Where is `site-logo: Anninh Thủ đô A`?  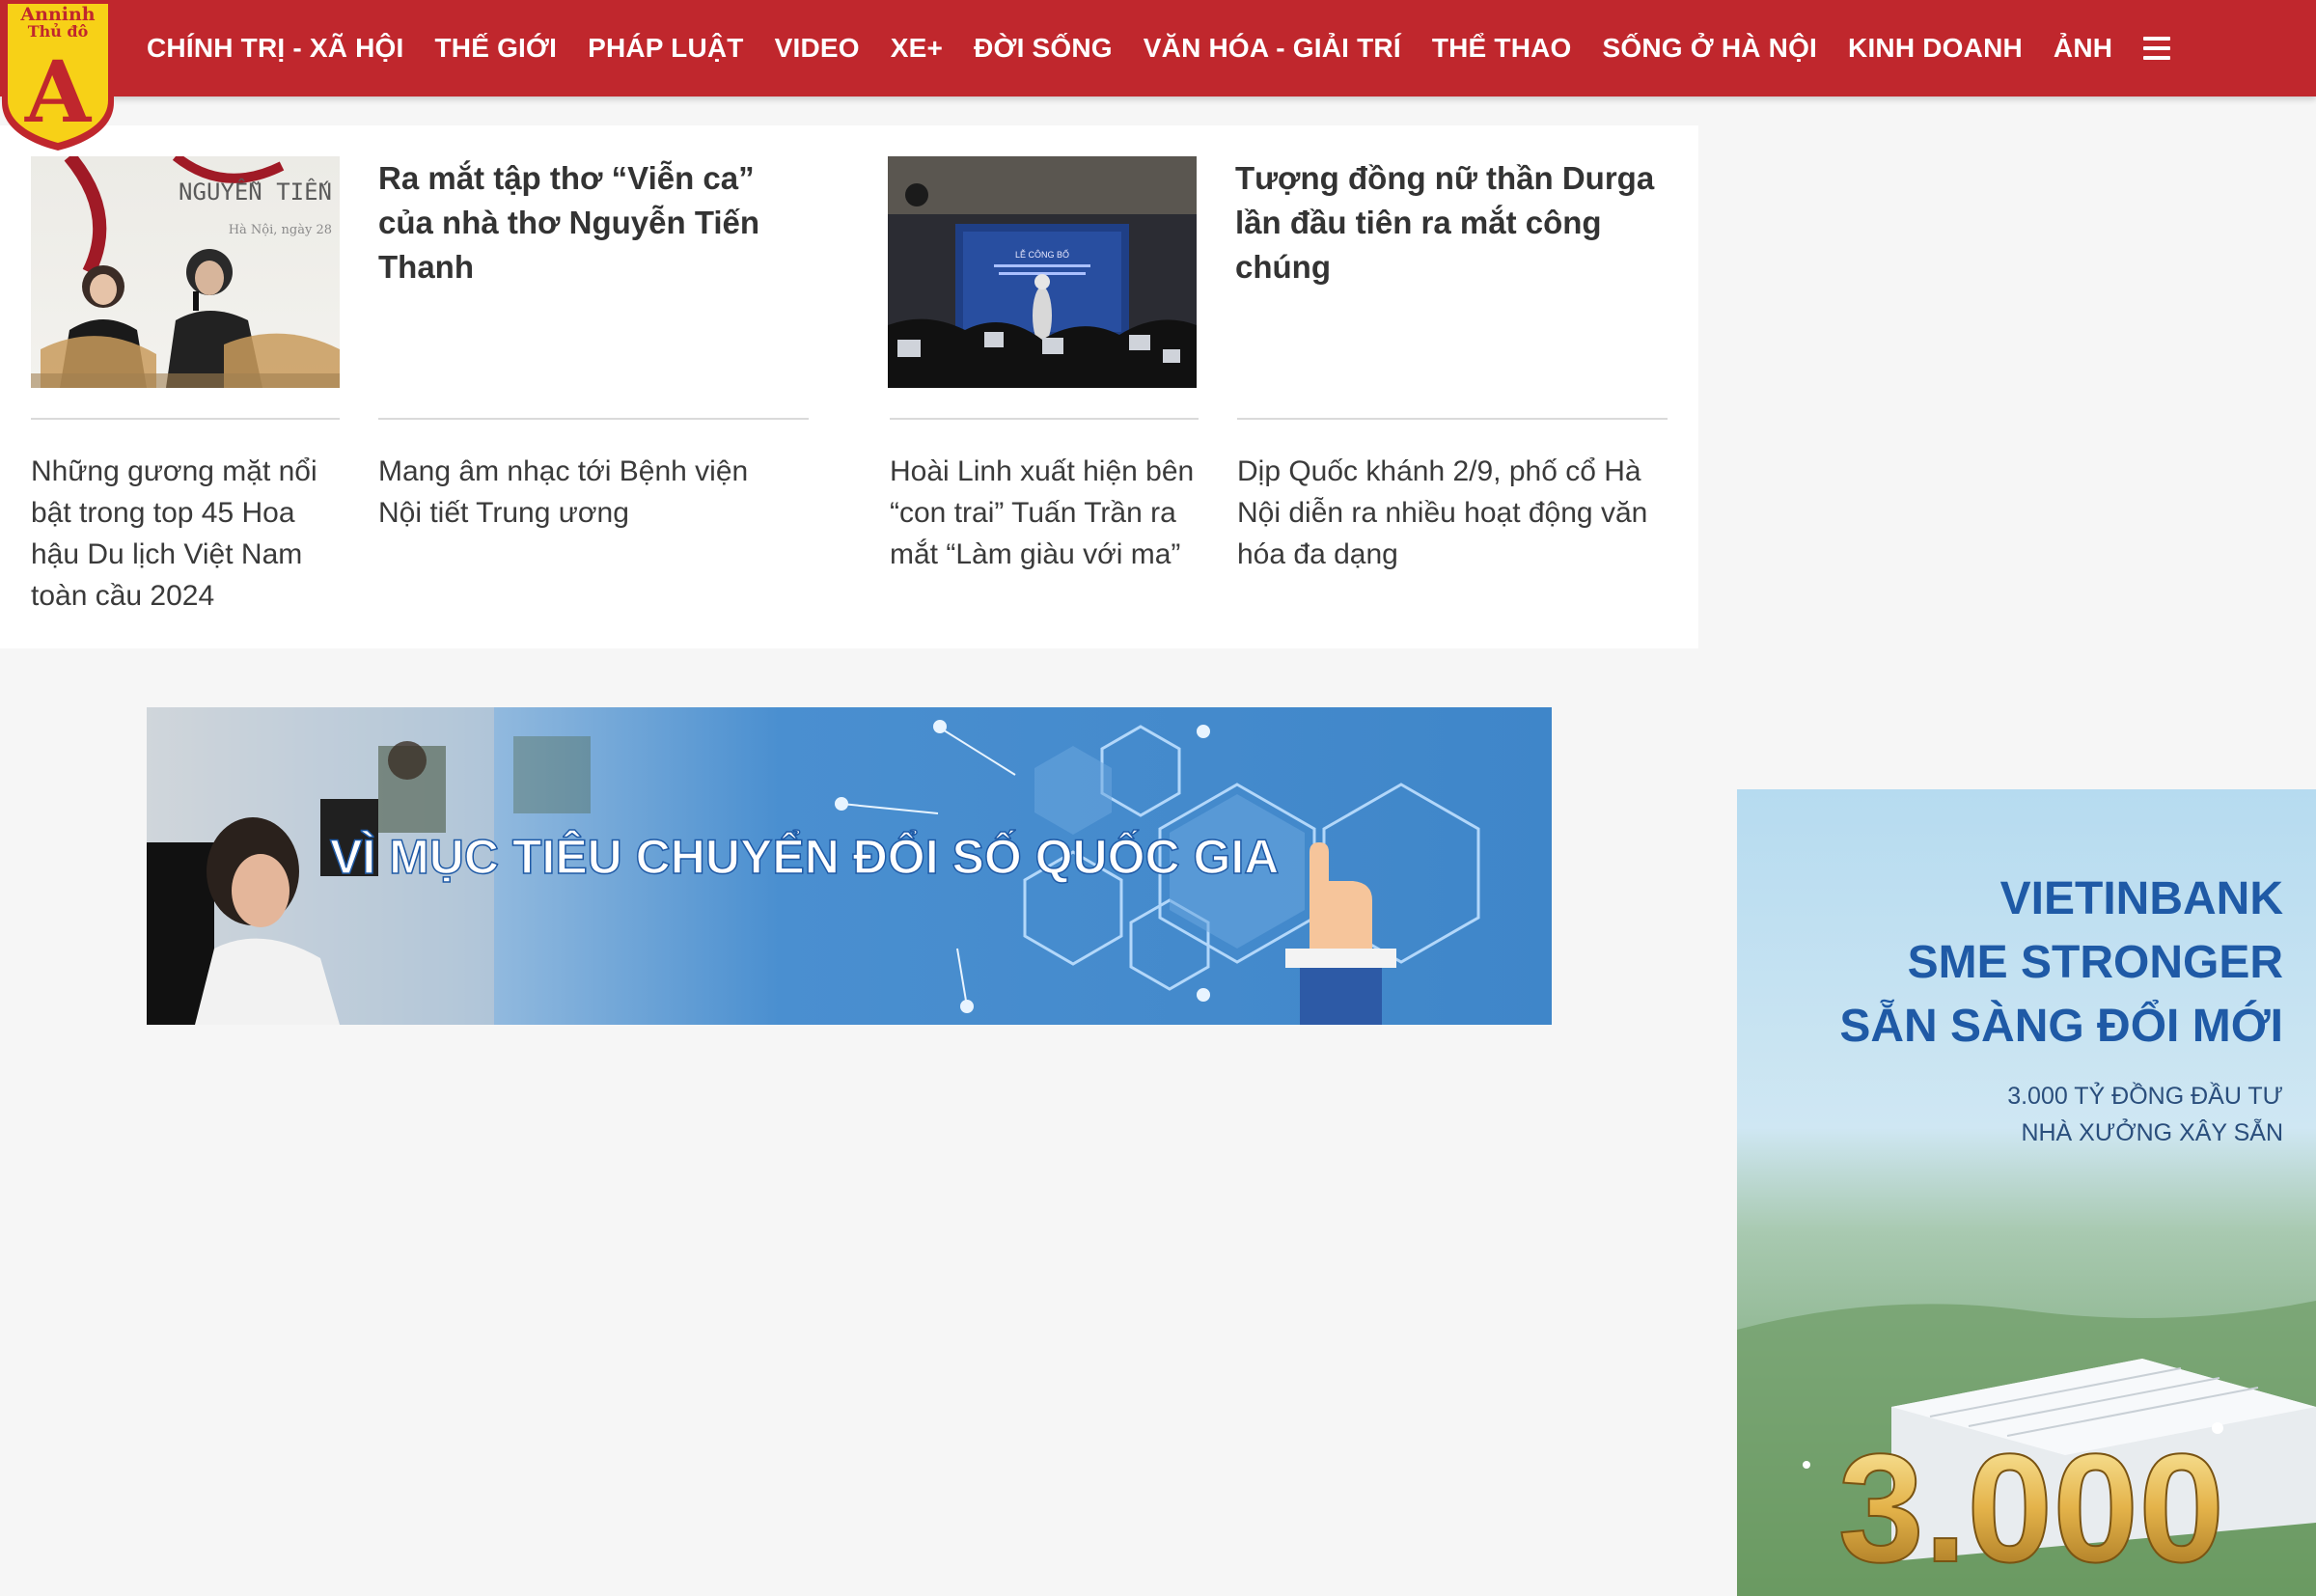 site-logo: Anninh Thủ đô A is located at coordinates (58, 76).